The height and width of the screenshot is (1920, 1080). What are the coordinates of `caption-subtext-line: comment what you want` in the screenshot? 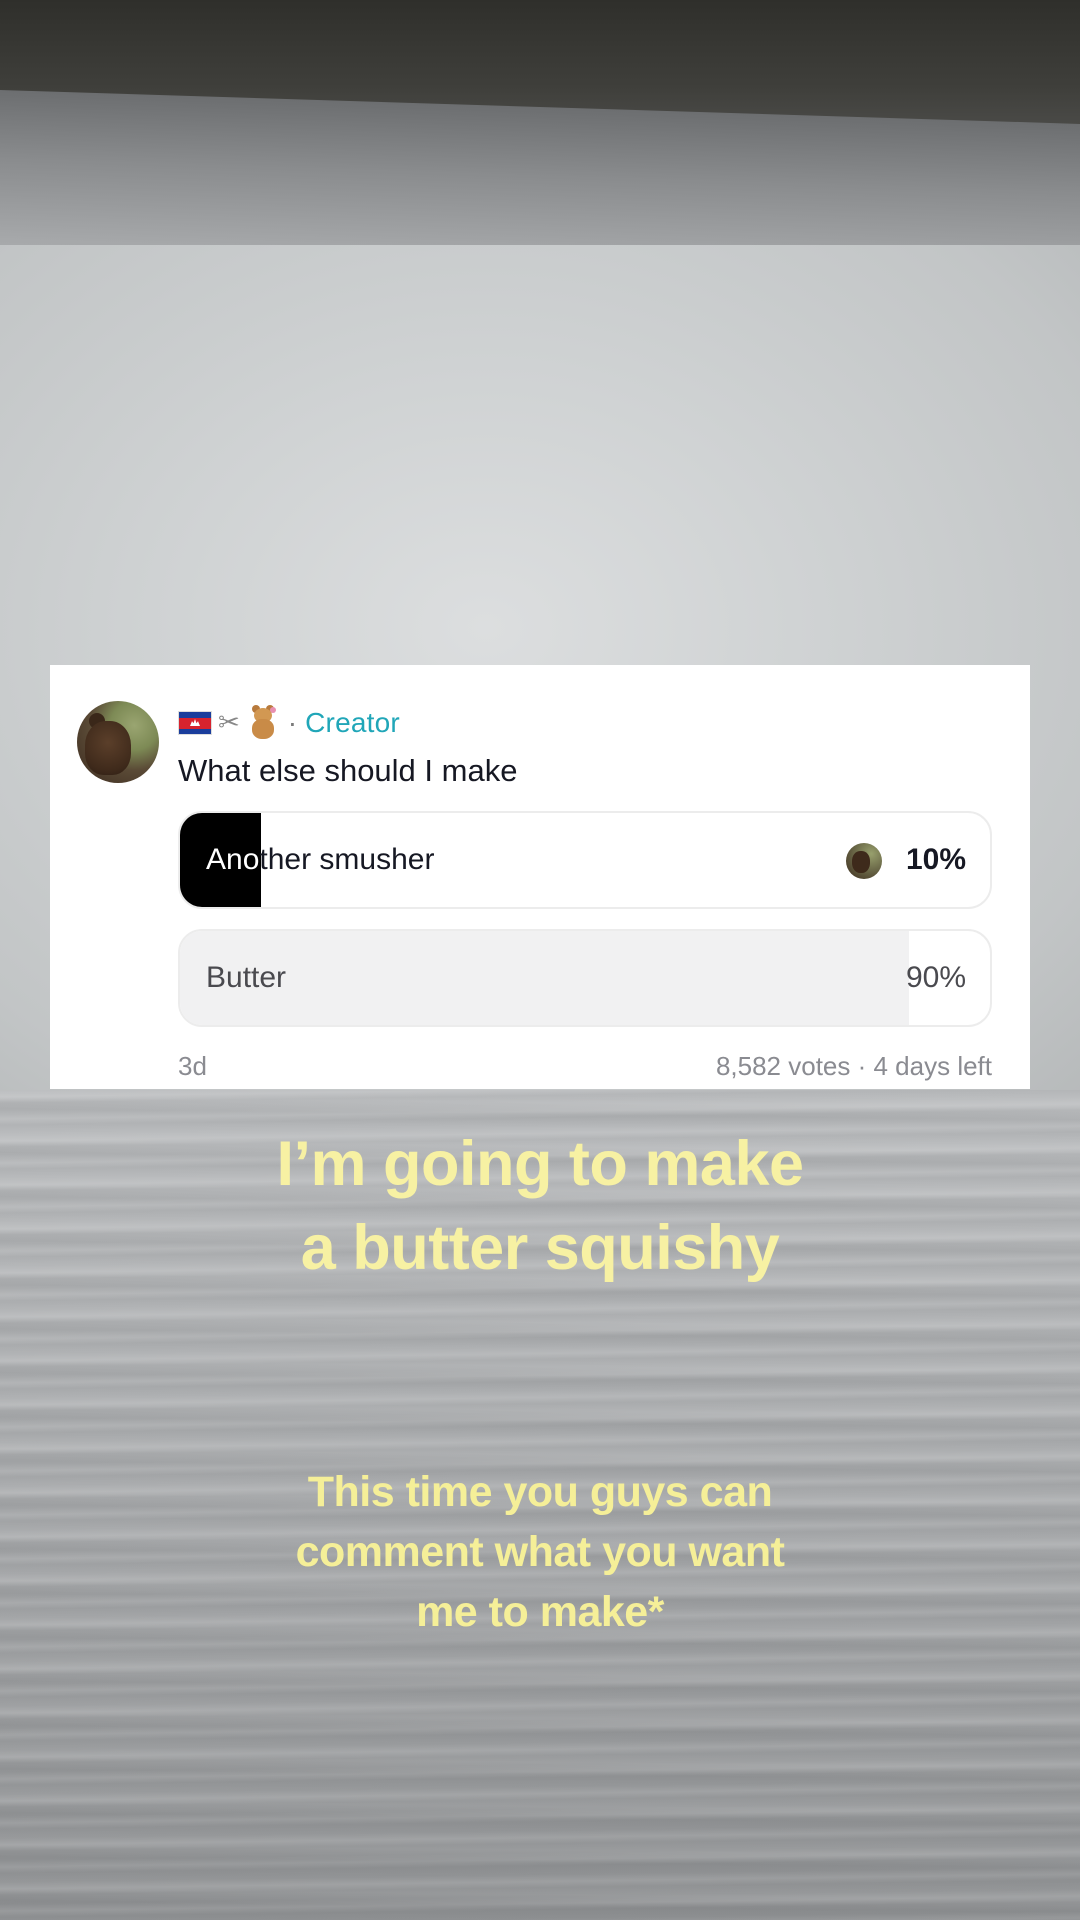 It's located at (540, 1552).